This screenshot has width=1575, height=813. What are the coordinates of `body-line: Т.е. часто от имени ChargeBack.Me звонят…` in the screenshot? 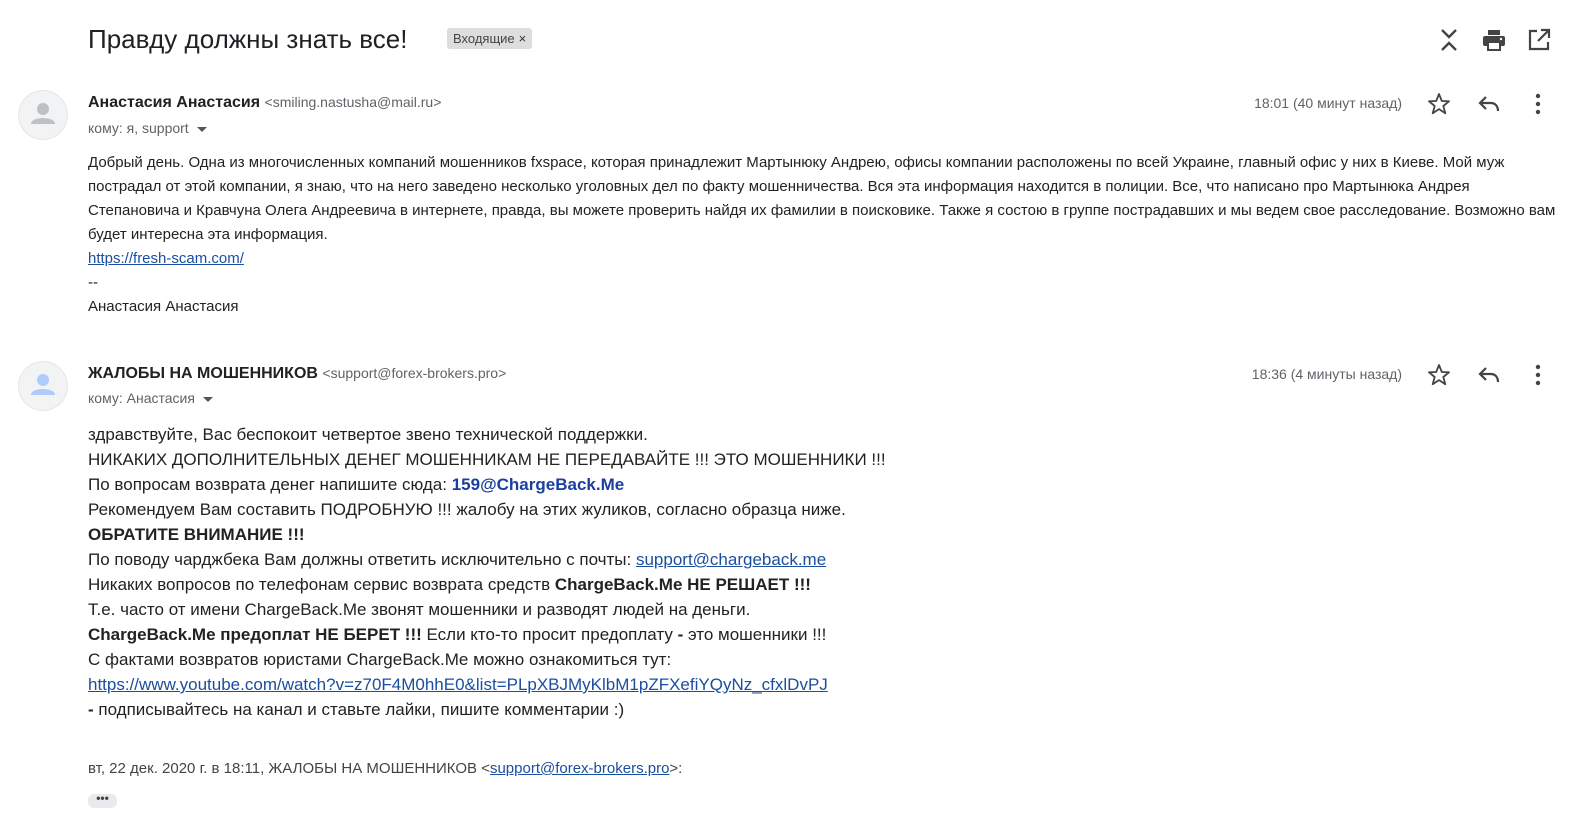 It's located at (419, 609).